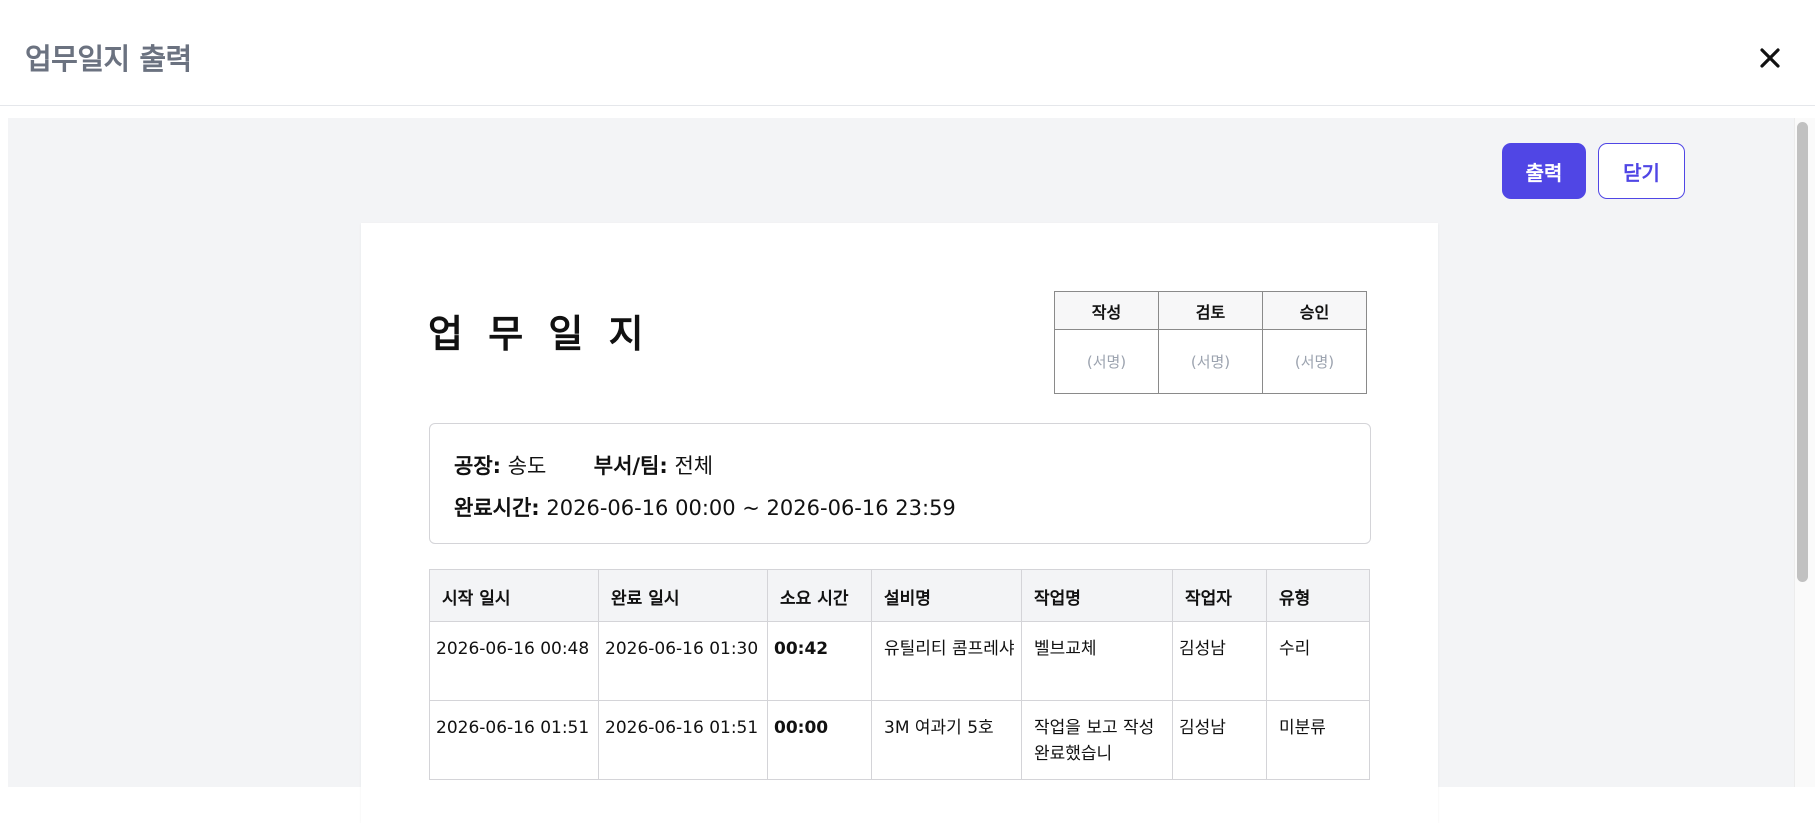  What do you see at coordinates (630, 466) in the screenshot?
I see `dept-label: 부서/팀:` at bounding box center [630, 466].